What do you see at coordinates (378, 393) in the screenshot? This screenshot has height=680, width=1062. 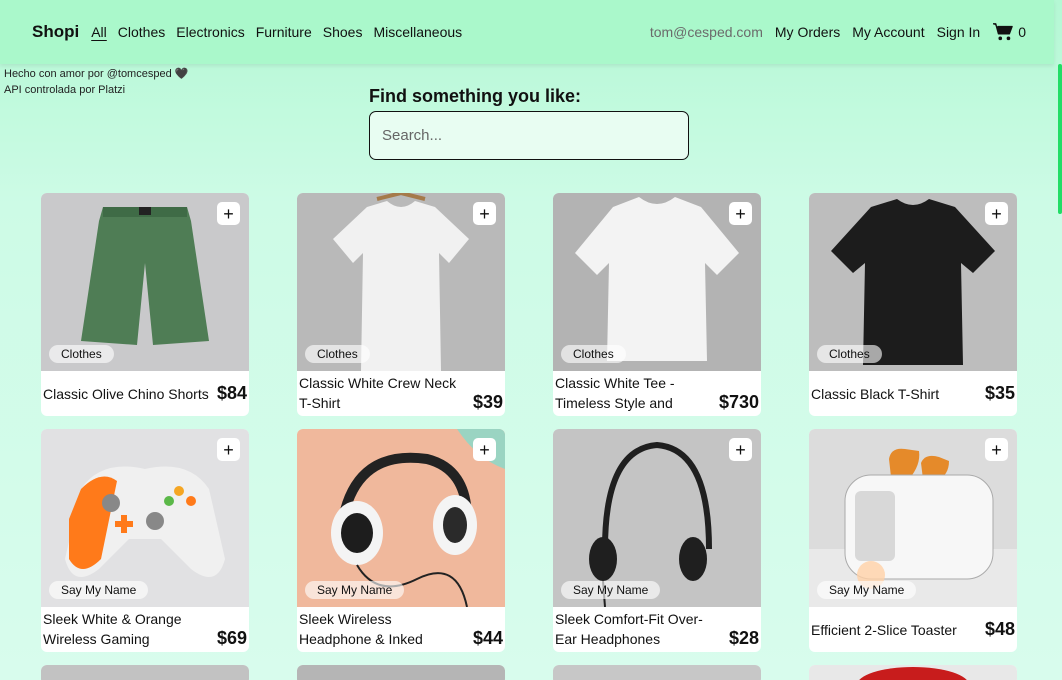 I see `product-title: Classic White Crew Neck T-Shirt` at bounding box center [378, 393].